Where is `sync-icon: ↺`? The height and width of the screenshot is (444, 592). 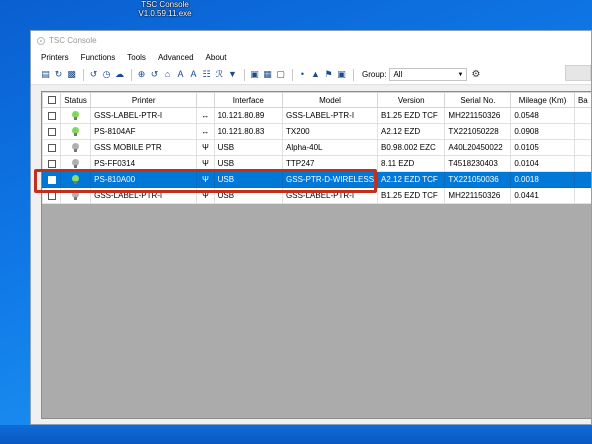 sync-icon: ↺ is located at coordinates (93, 74).